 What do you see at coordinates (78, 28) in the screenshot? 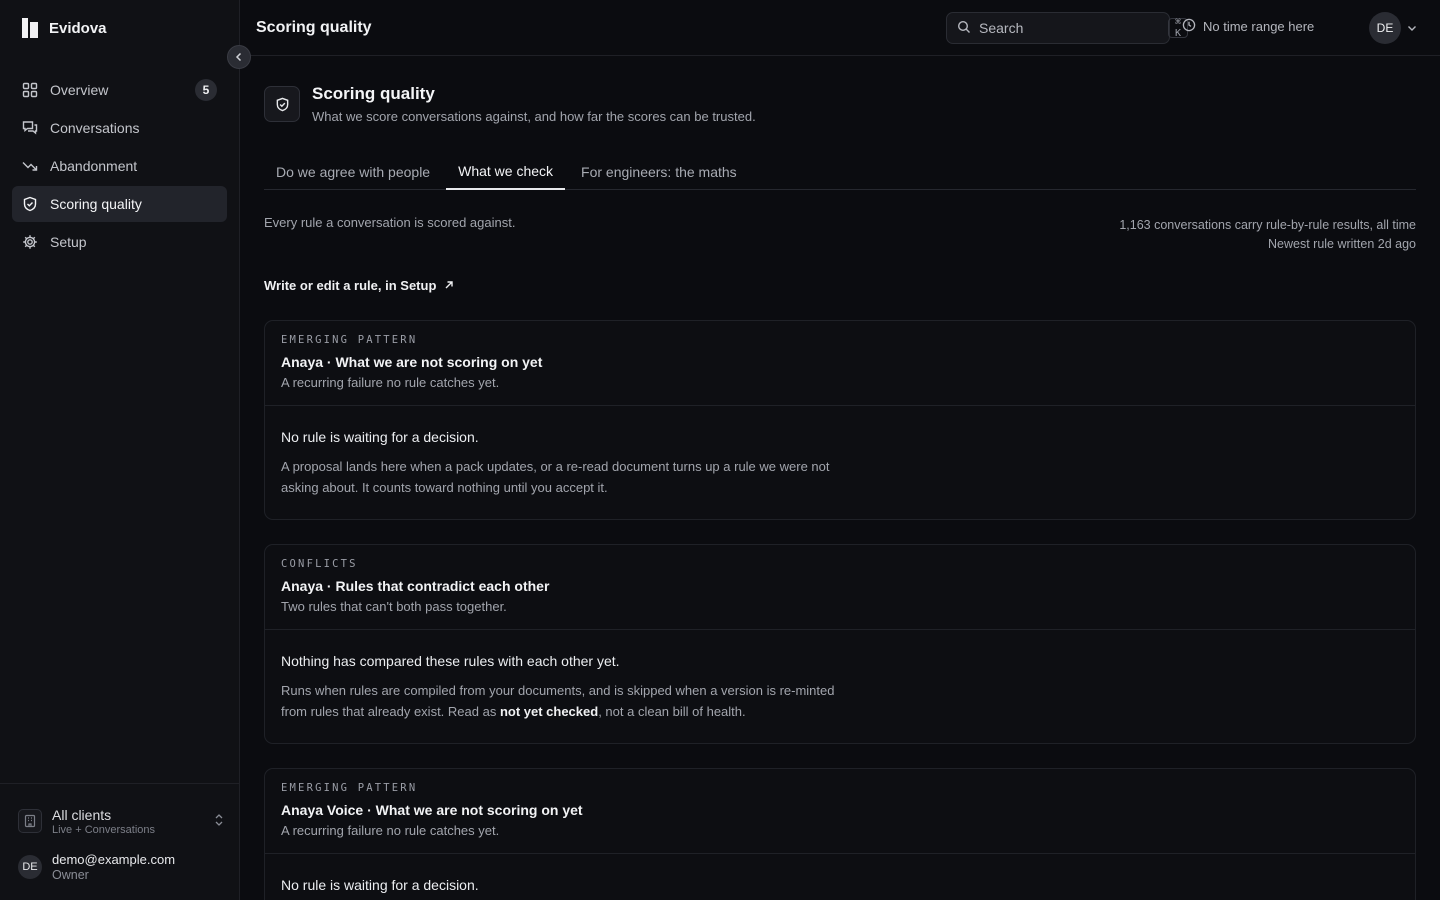
I see `brand-name: Evidova` at bounding box center [78, 28].